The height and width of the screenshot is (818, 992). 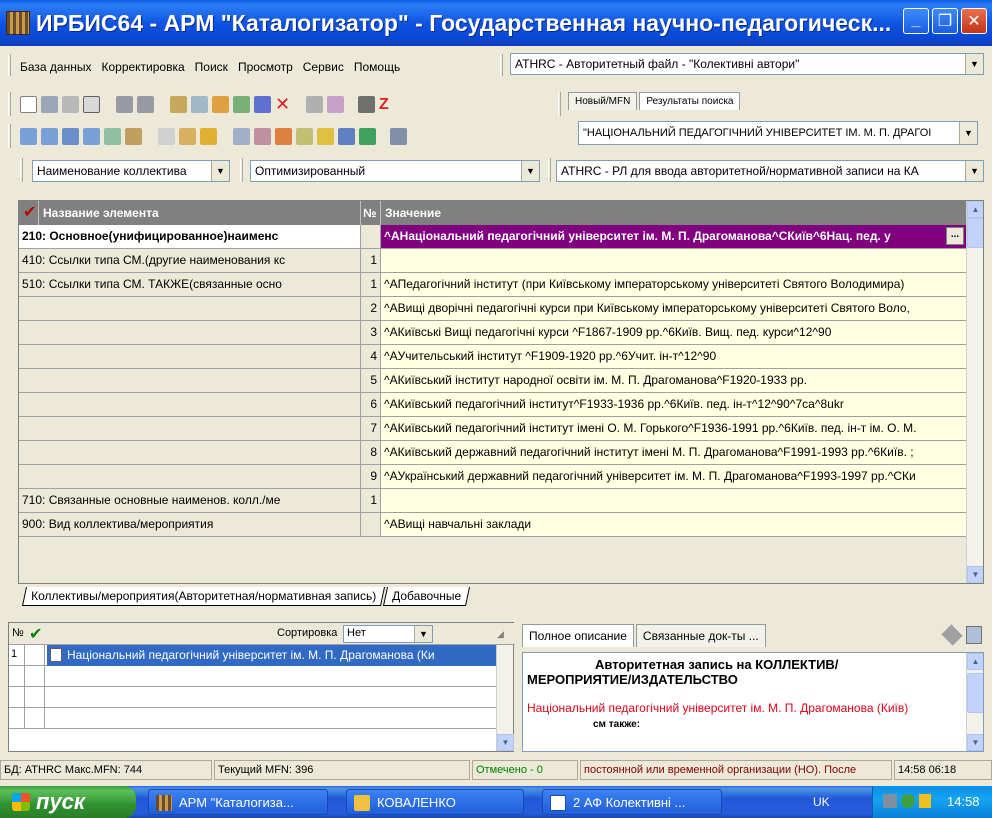 What do you see at coordinates (112, 136) in the screenshot?
I see `thesaurus-icon` at bounding box center [112, 136].